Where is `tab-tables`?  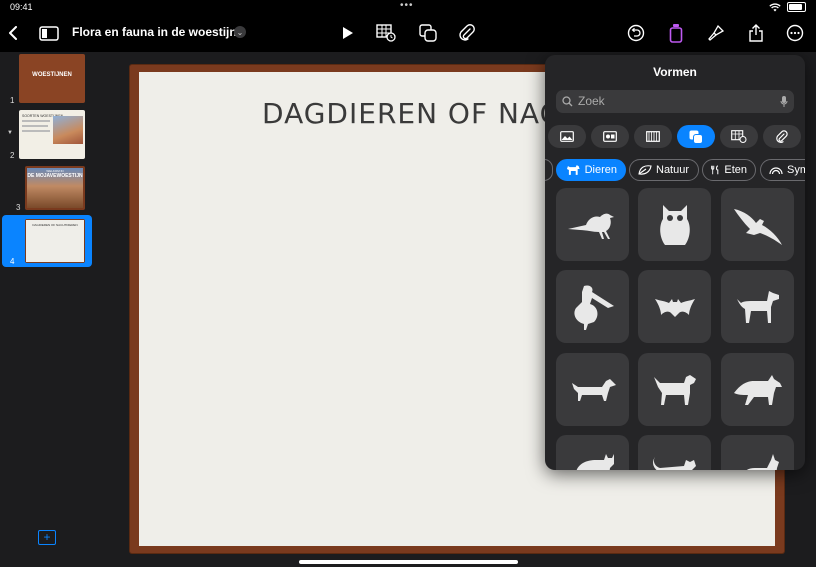
tab-tables is located at coordinates (739, 136).